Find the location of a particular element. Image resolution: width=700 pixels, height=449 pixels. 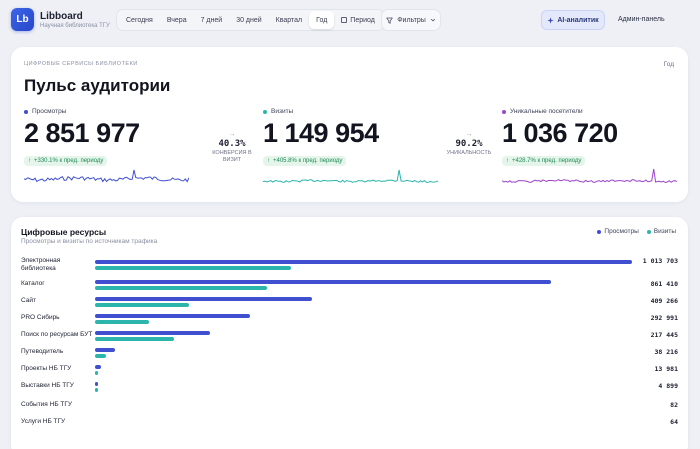

resource-row: Электронная библиотека 1 013 703 is located at coordinates (349, 265).